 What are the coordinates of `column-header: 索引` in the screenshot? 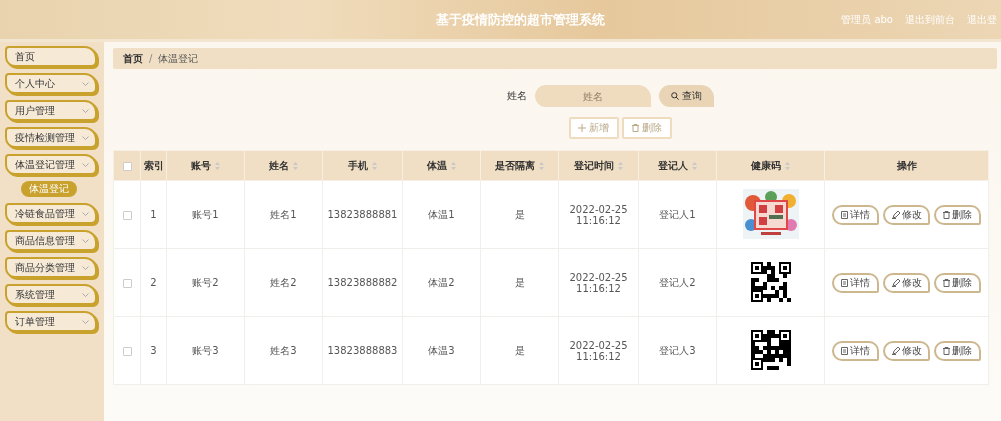 It's located at (153, 165).